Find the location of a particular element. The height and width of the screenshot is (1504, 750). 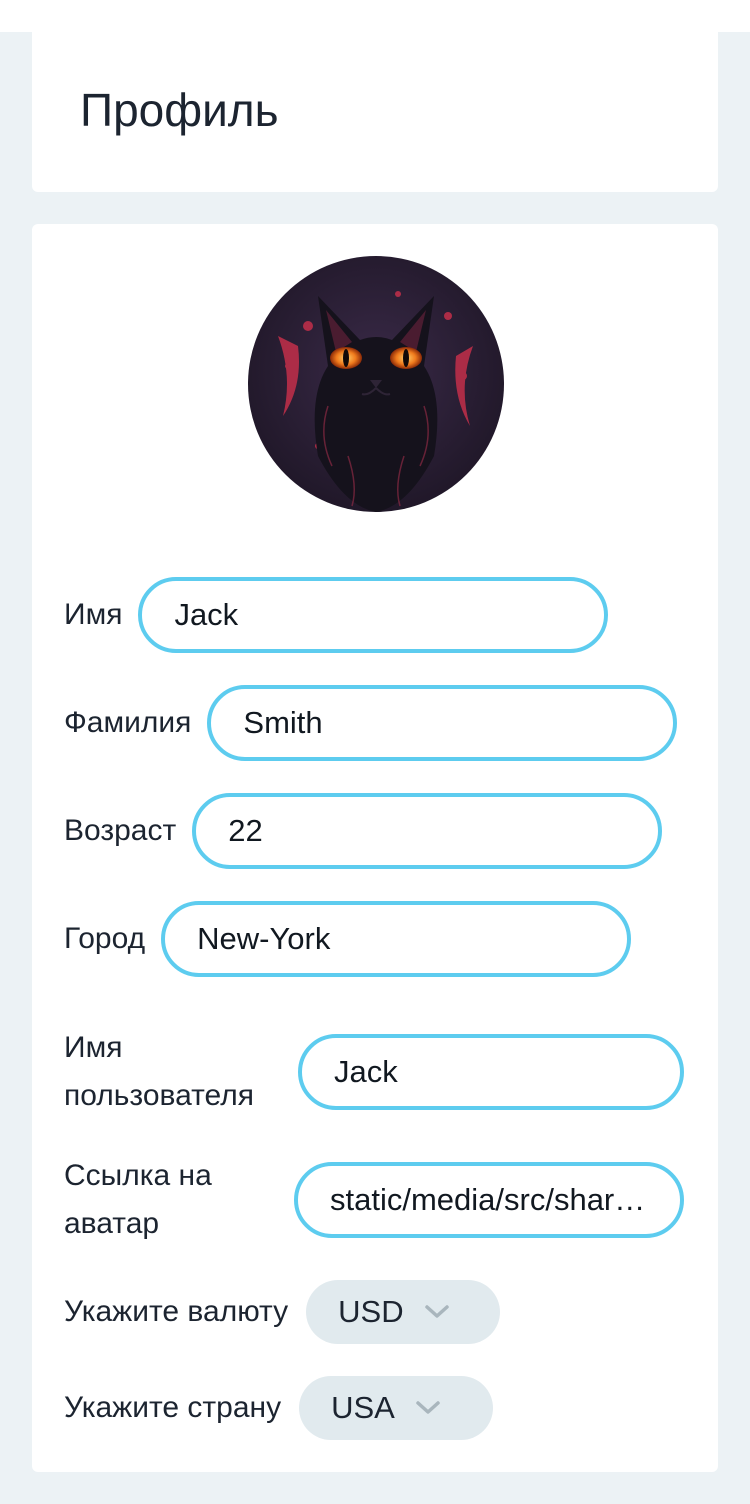

username-input is located at coordinates (491, 1072).